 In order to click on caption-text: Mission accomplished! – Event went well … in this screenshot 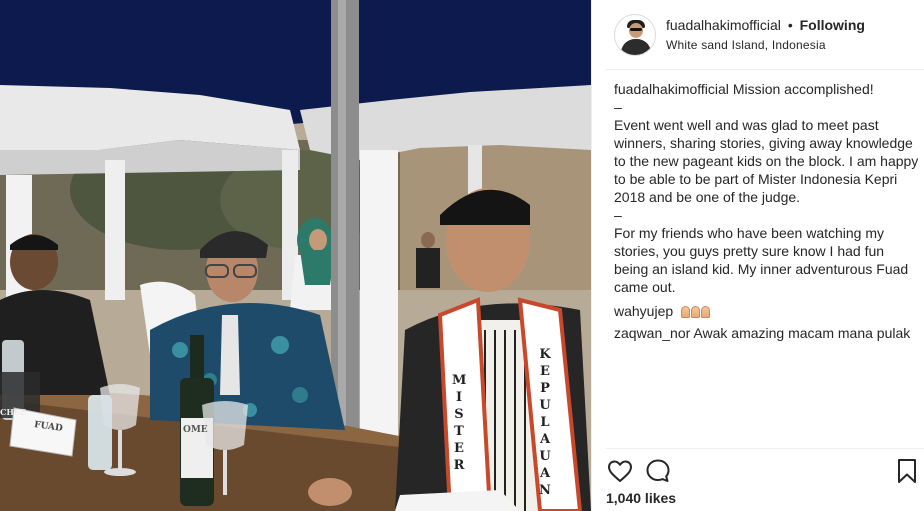, I will do `click(766, 188)`.